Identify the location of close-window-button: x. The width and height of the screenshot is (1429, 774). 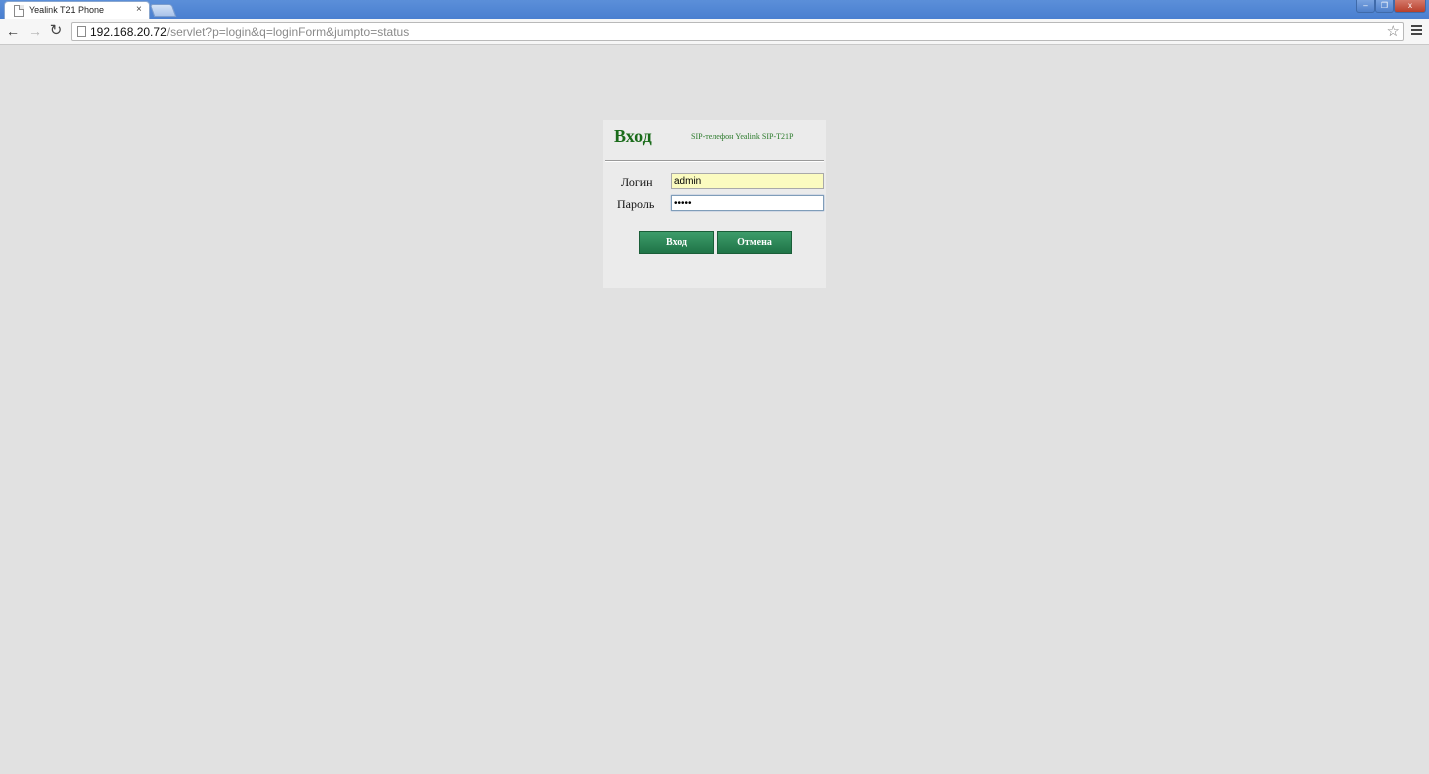
(1410, 6).